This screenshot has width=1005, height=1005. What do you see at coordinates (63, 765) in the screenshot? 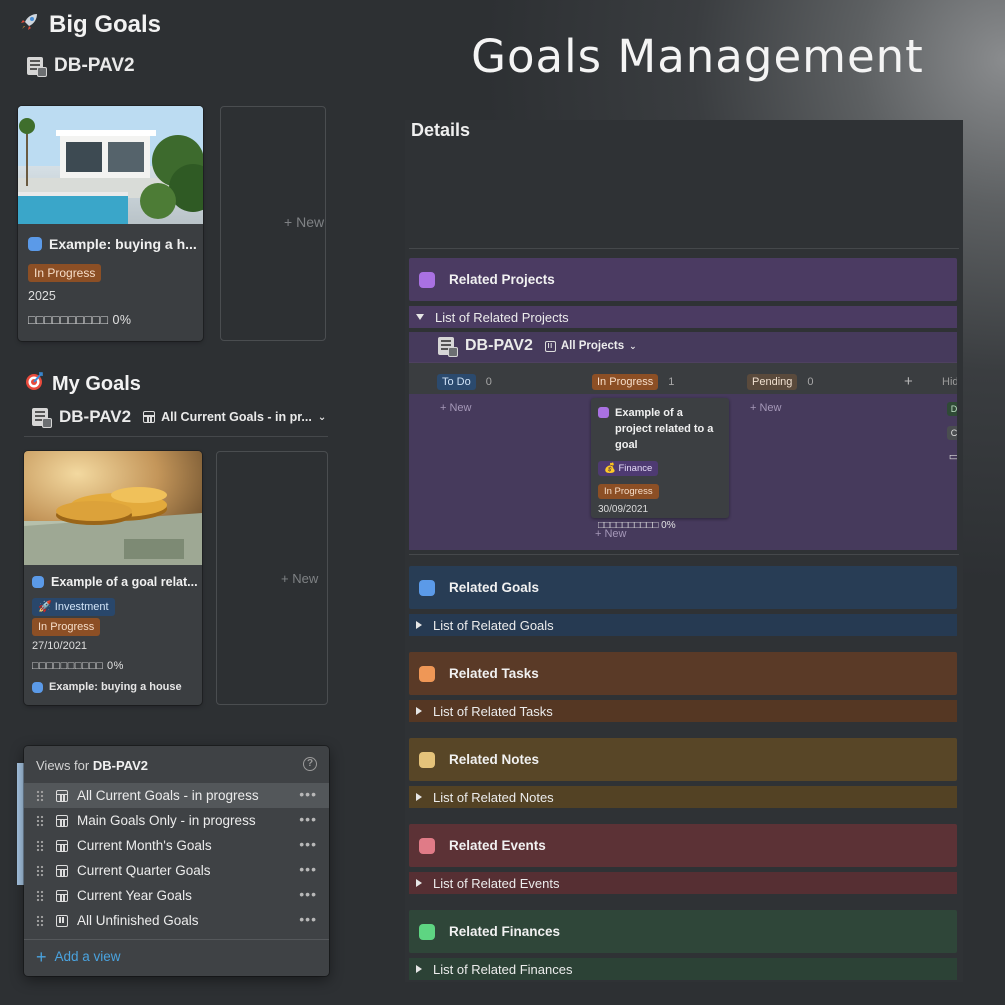
I see `views-popup-prefix: Views for` at bounding box center [63, 765].